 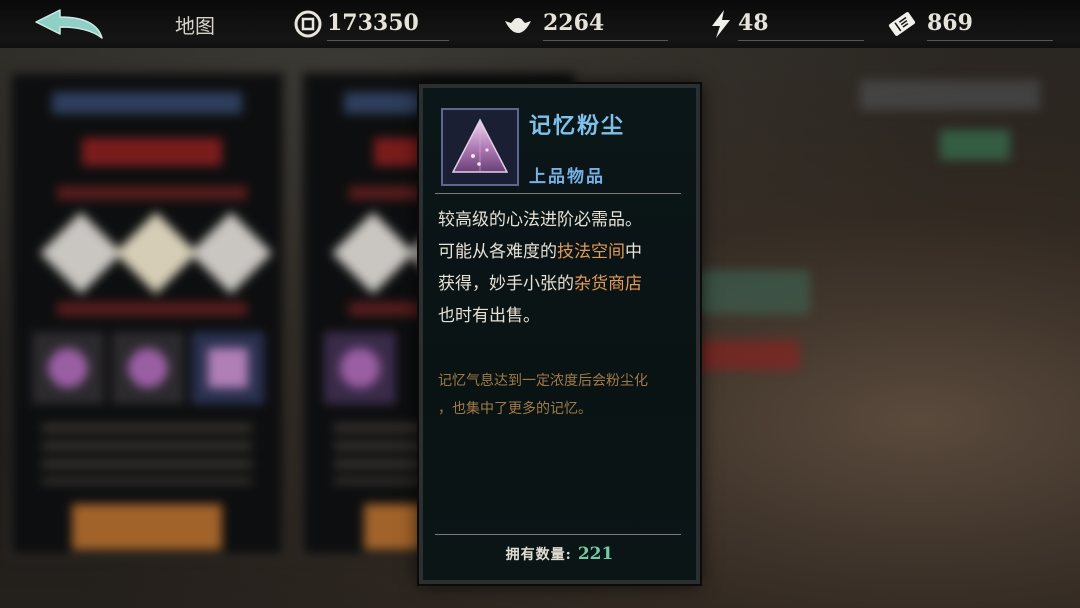 What do you see at coordinates (574, 23) in the screenshot?
I see `silver-value: 2264` at bounding box center [574, 23].